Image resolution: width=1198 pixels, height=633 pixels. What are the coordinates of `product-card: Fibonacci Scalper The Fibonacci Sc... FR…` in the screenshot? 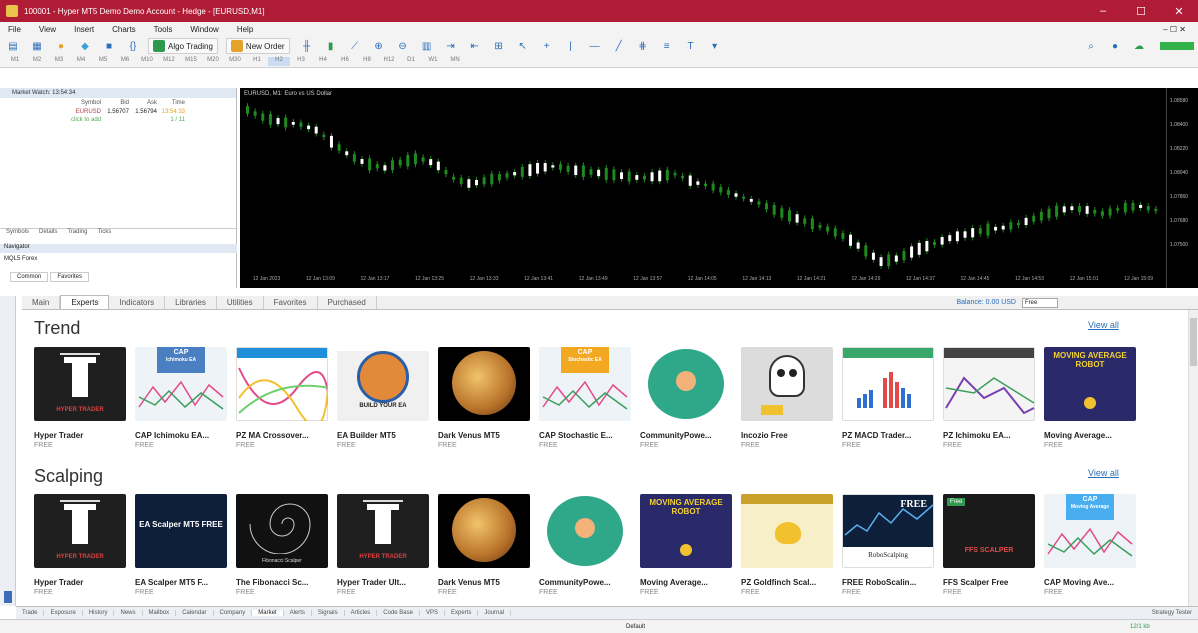 It's located at (283, 545).